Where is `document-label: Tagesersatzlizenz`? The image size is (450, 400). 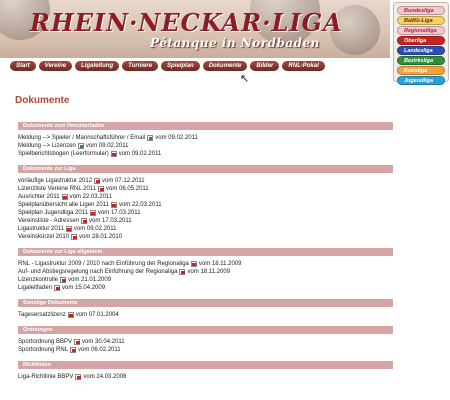 document-label: Tagesersatzlizenz is located at coordinates (42, 315).